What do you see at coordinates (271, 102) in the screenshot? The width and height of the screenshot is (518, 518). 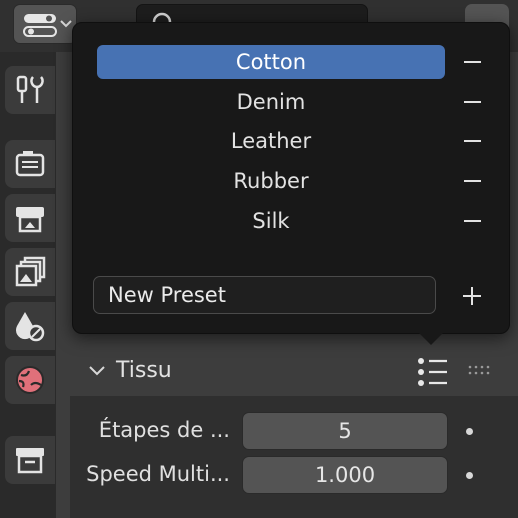 I see `preset-item-denim: Denim` at bounding box center [271, 102].